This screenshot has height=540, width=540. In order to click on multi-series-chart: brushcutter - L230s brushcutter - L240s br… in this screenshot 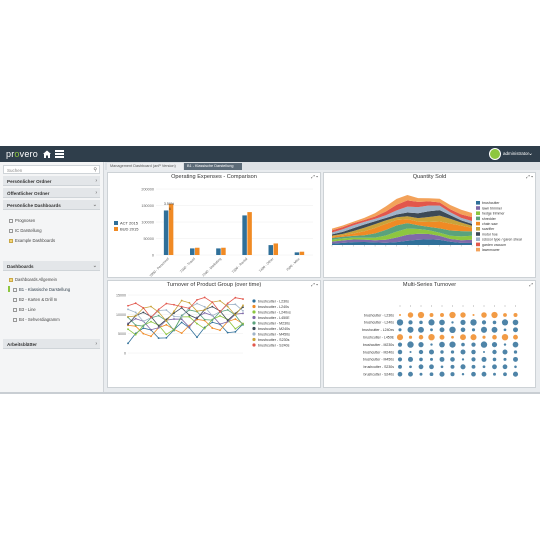, I will do `click(440, 341)`.